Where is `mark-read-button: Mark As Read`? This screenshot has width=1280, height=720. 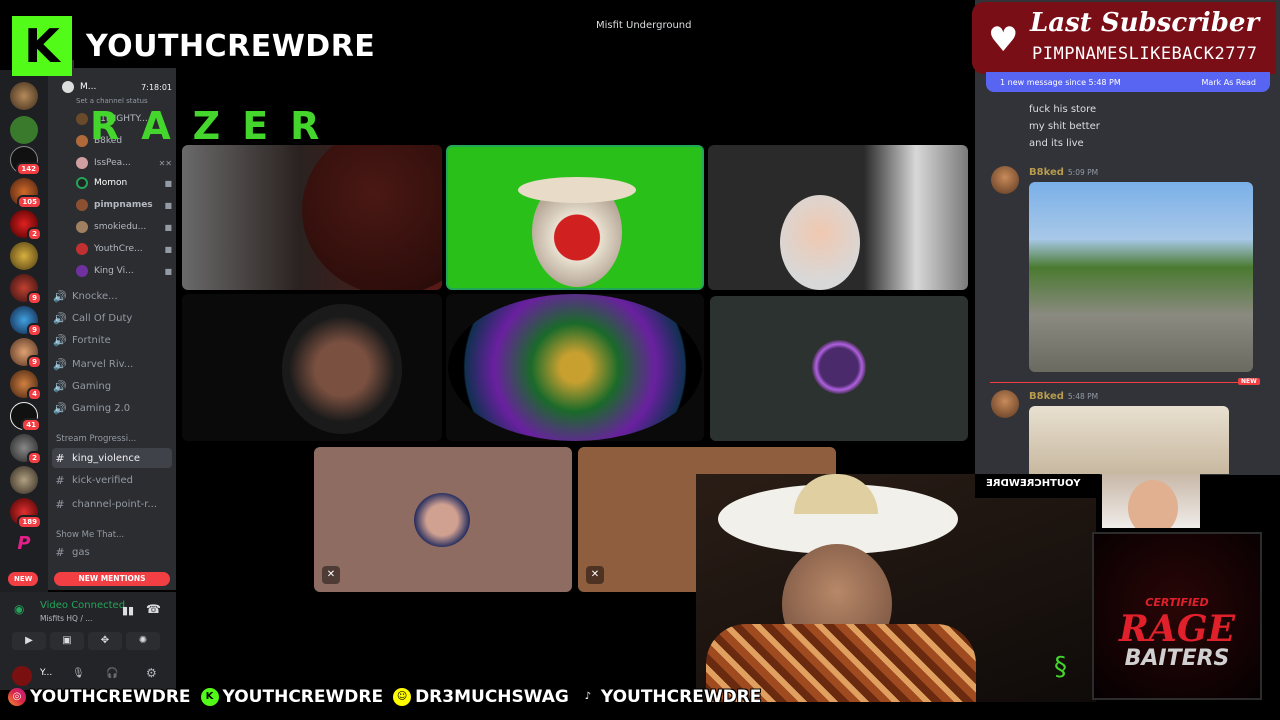 mark-read-button: Mark As Read is located at coordinates (1228, 82).